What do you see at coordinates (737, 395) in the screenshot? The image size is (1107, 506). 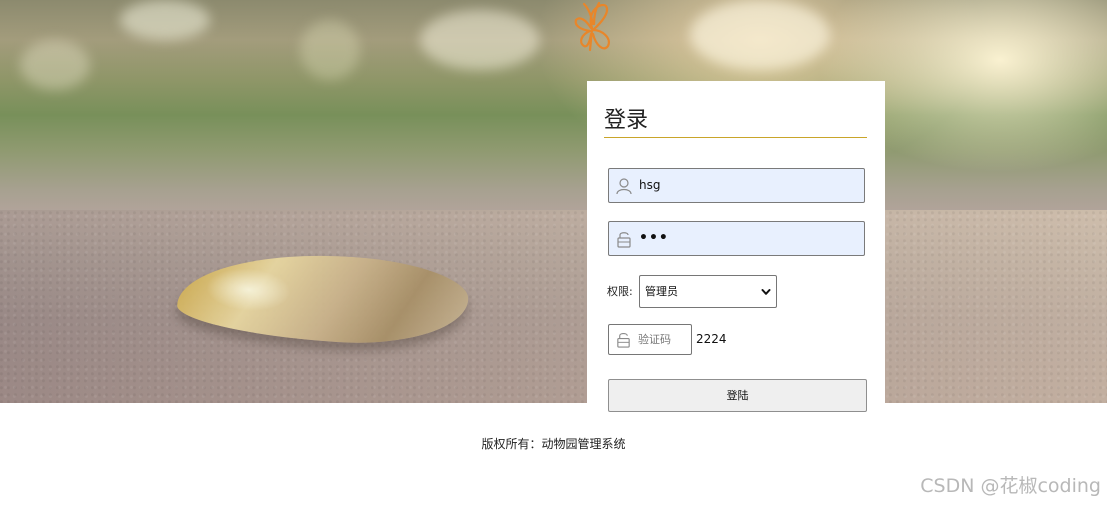 I see `login-button: 登陆` at bounding box center [737, 395].